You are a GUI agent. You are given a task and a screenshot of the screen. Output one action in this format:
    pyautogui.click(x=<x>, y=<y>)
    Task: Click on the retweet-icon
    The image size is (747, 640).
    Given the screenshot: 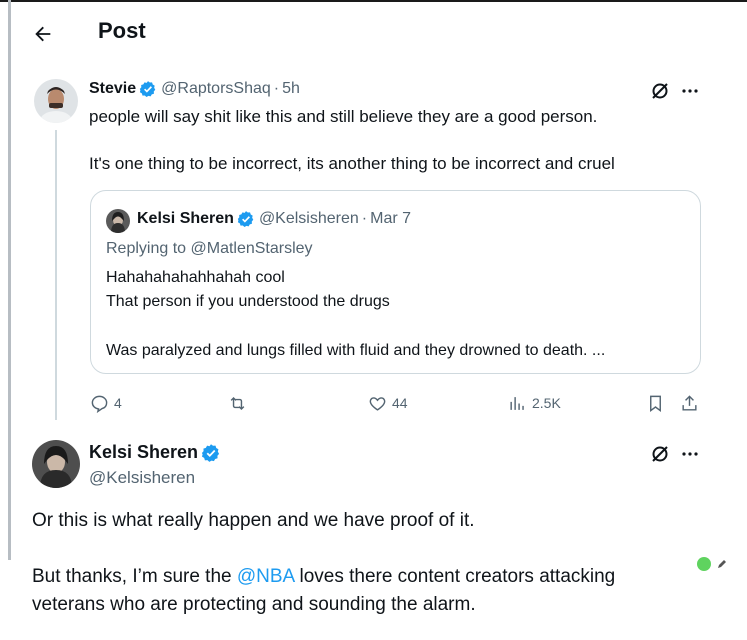 What is the action you would take?
    pyautogui.click(x=237, y=403)
    